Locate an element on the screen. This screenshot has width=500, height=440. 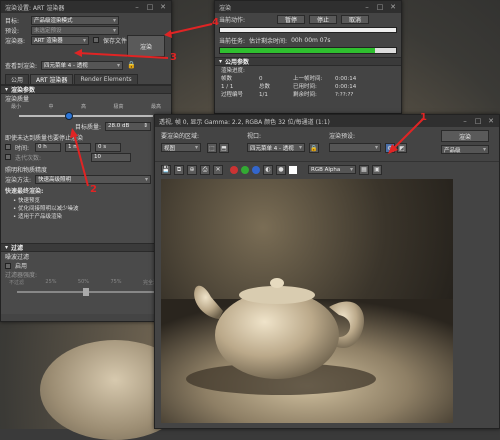
annotation-number-2: 2 is located at coordinates (93, 189).